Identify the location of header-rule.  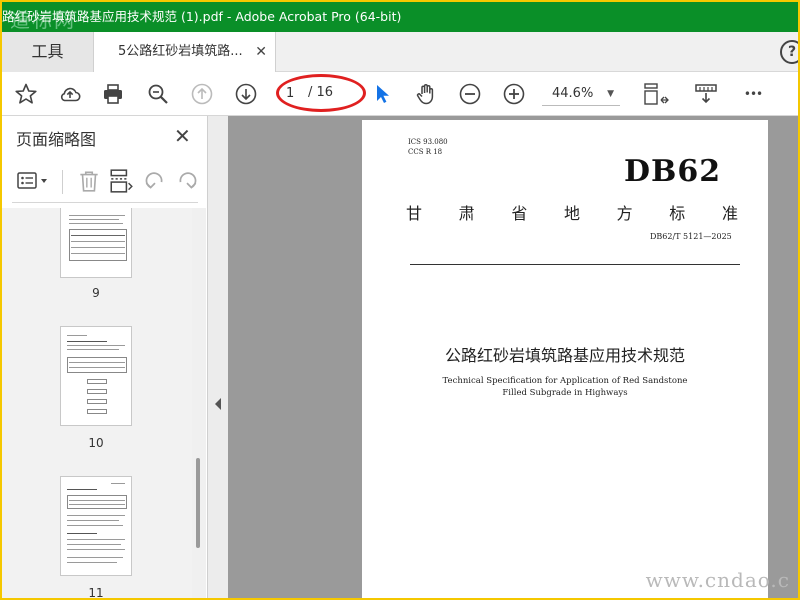
(575, 264).